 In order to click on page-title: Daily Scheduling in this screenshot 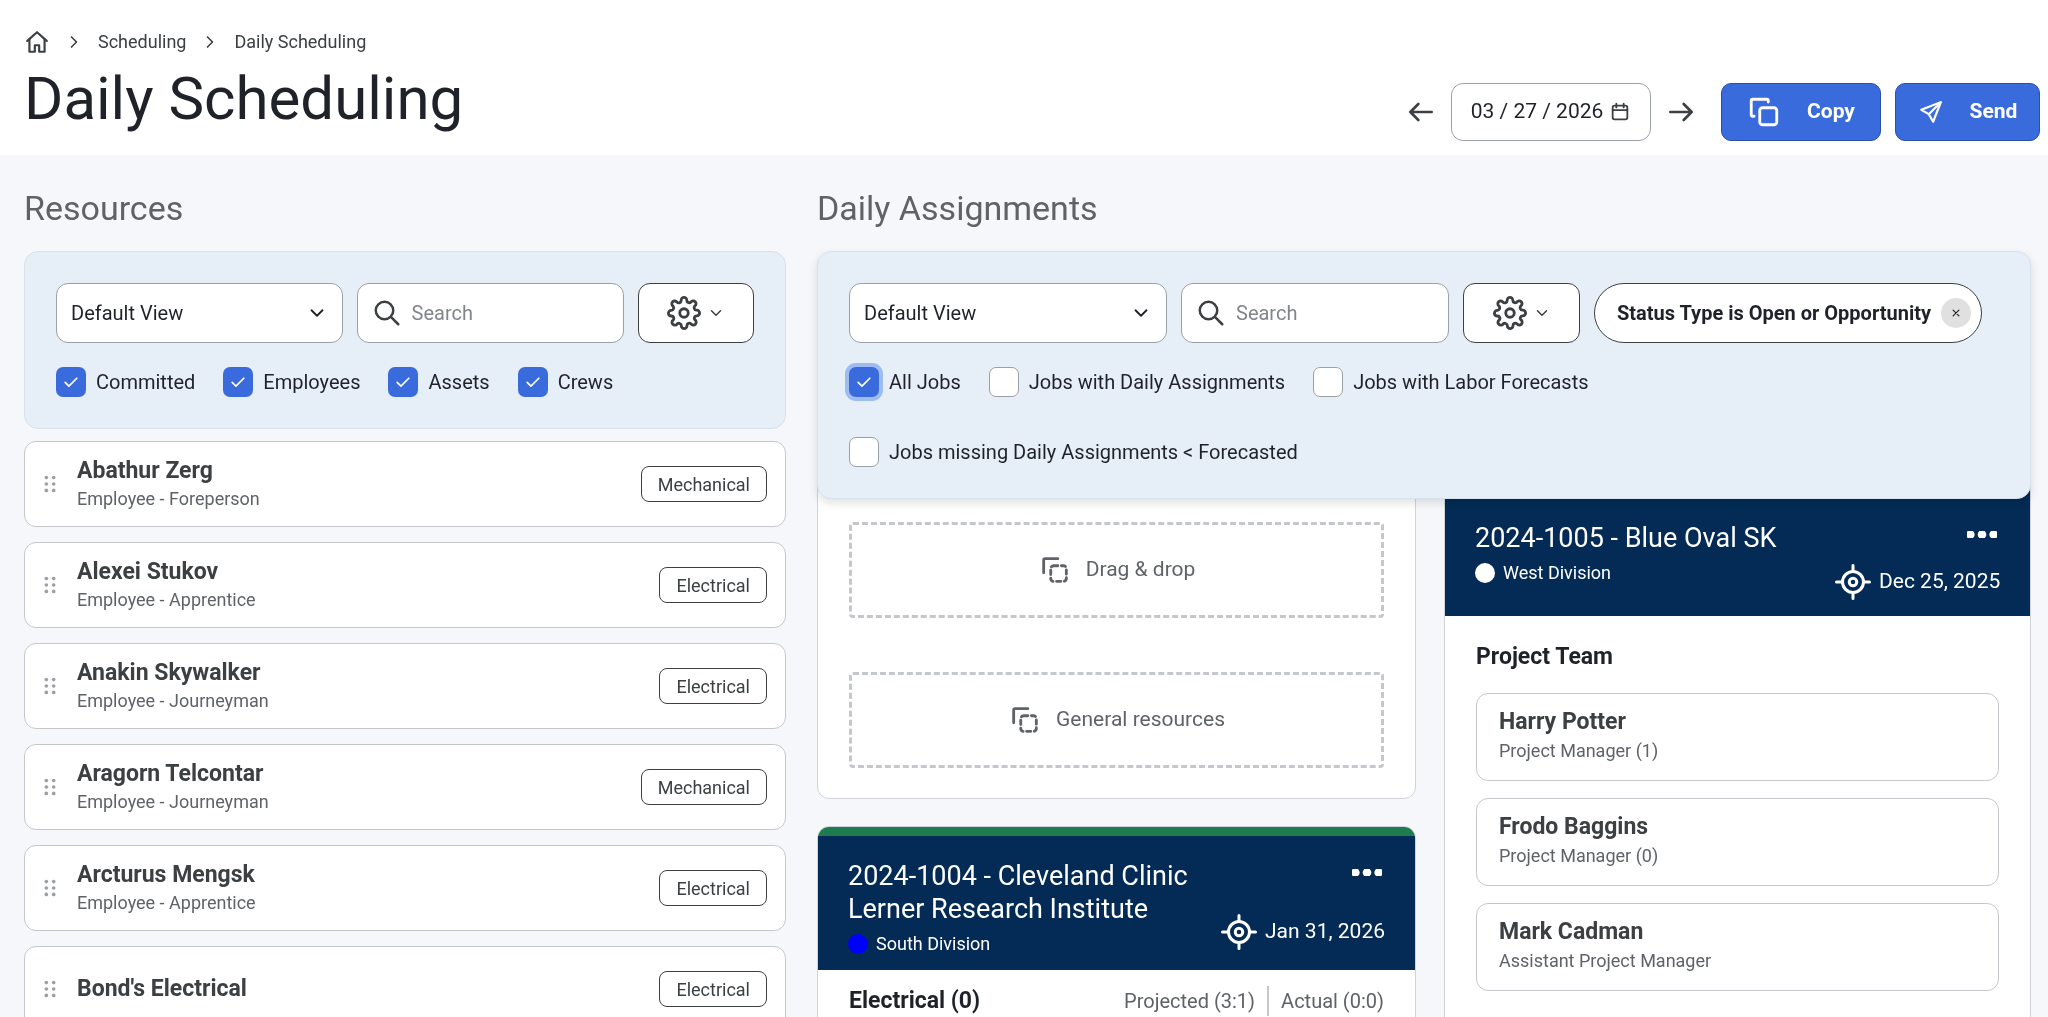, I will do `click(244, 99)`.